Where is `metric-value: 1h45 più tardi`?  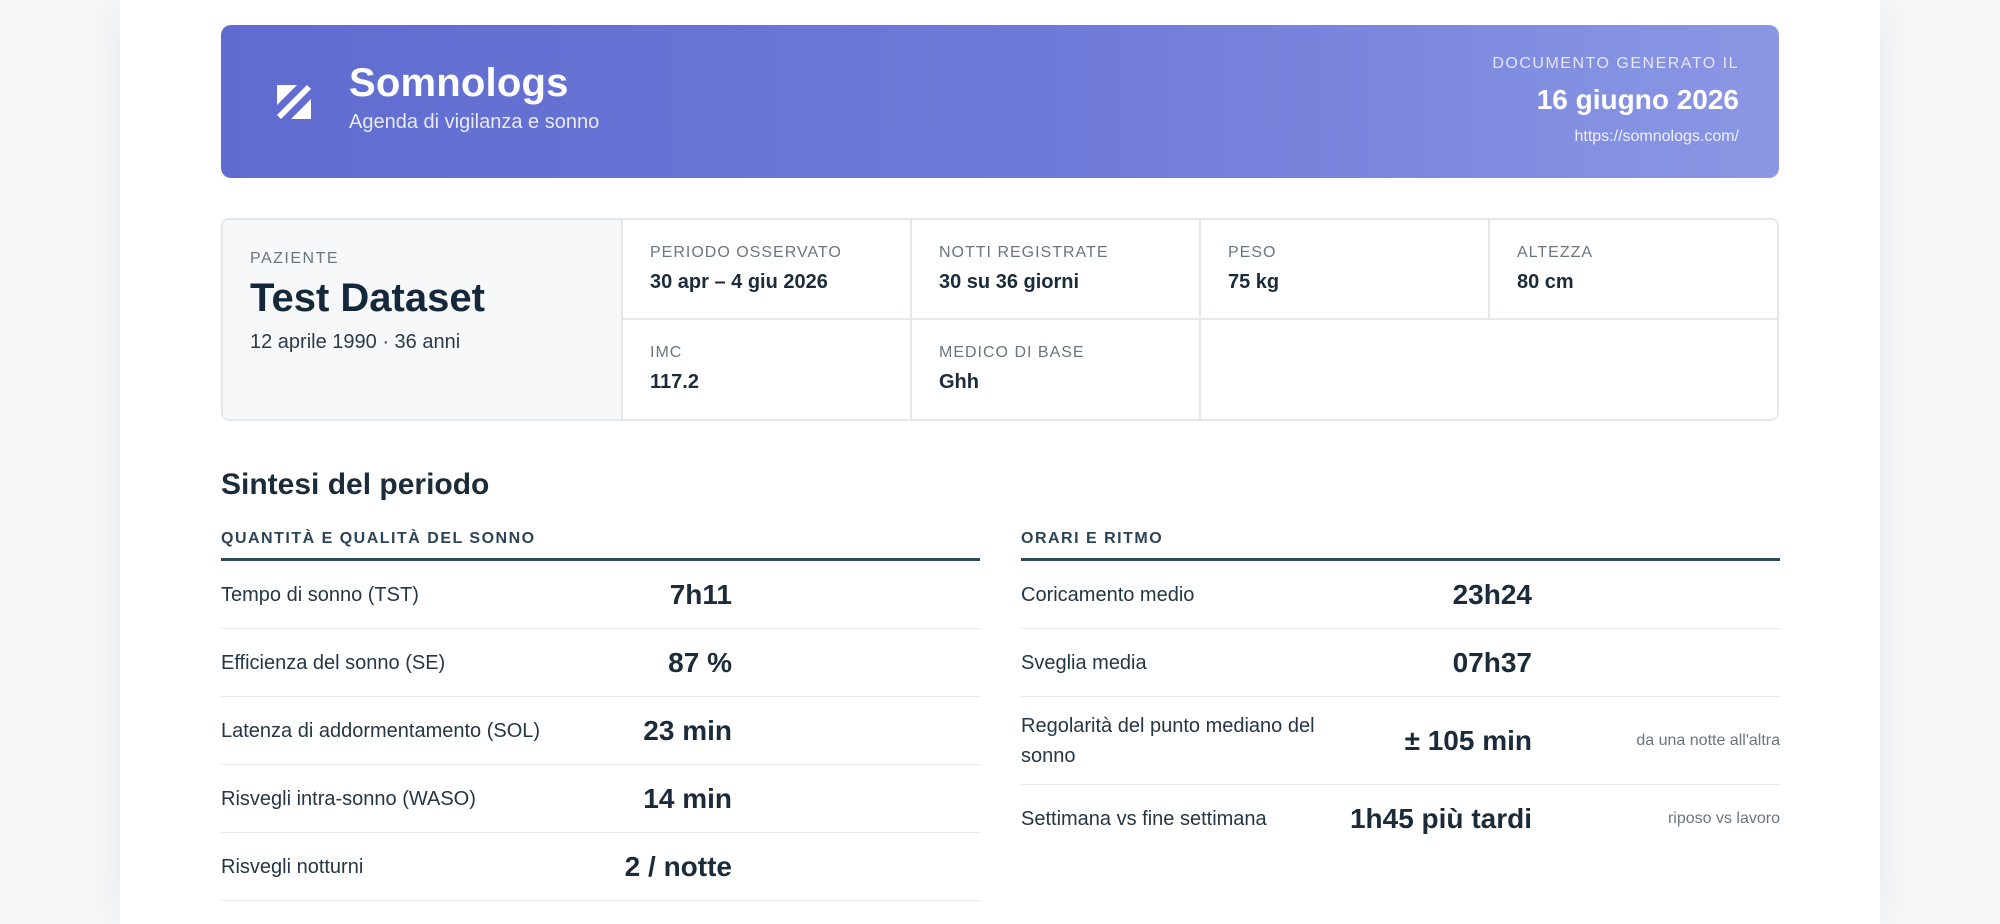 metric-value: 1h45 più tardi is located at coordinates (1440, 818).